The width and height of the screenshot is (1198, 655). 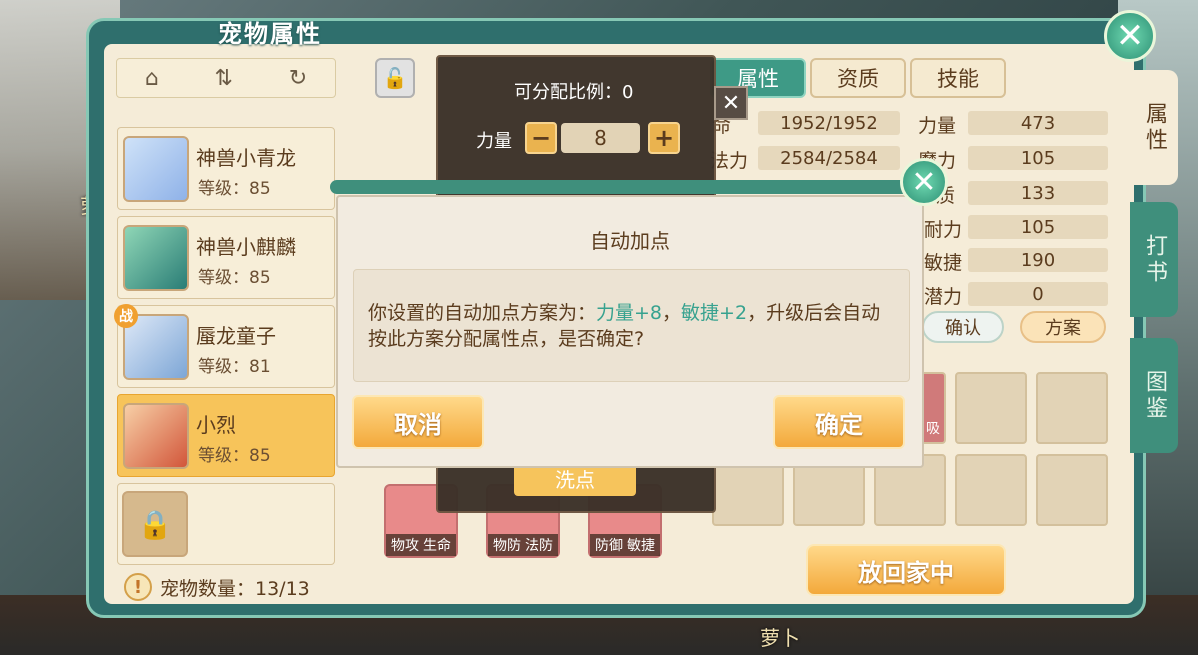 What do you see at coordinates (1063, 327) in the screenshot?
I see `scheme-button: 方案` at bounding box center [1063, 327].